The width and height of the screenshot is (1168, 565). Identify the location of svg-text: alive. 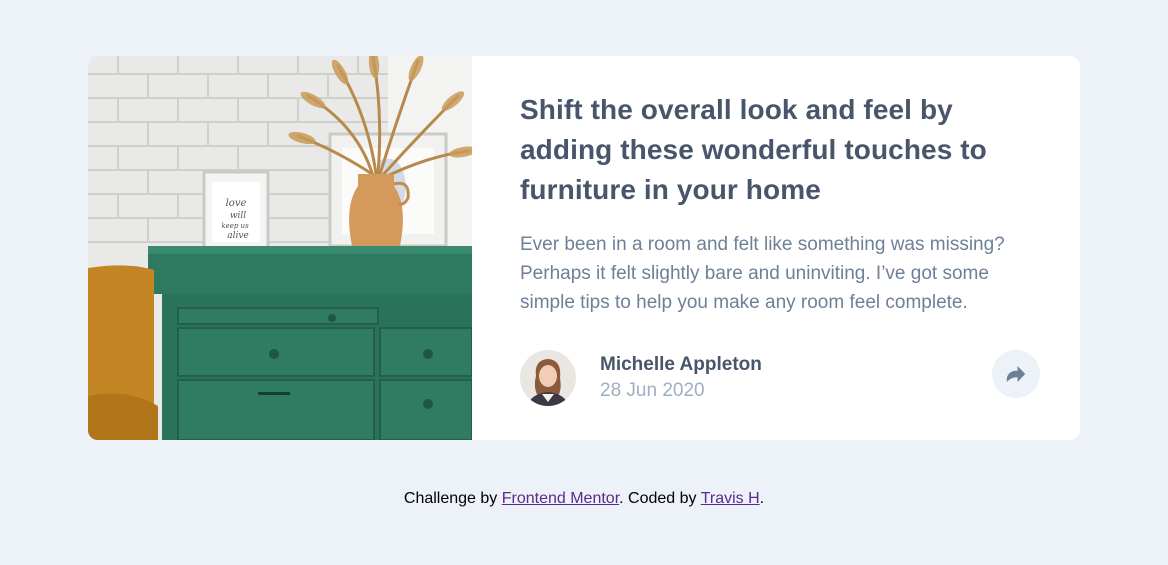
(238, 236).